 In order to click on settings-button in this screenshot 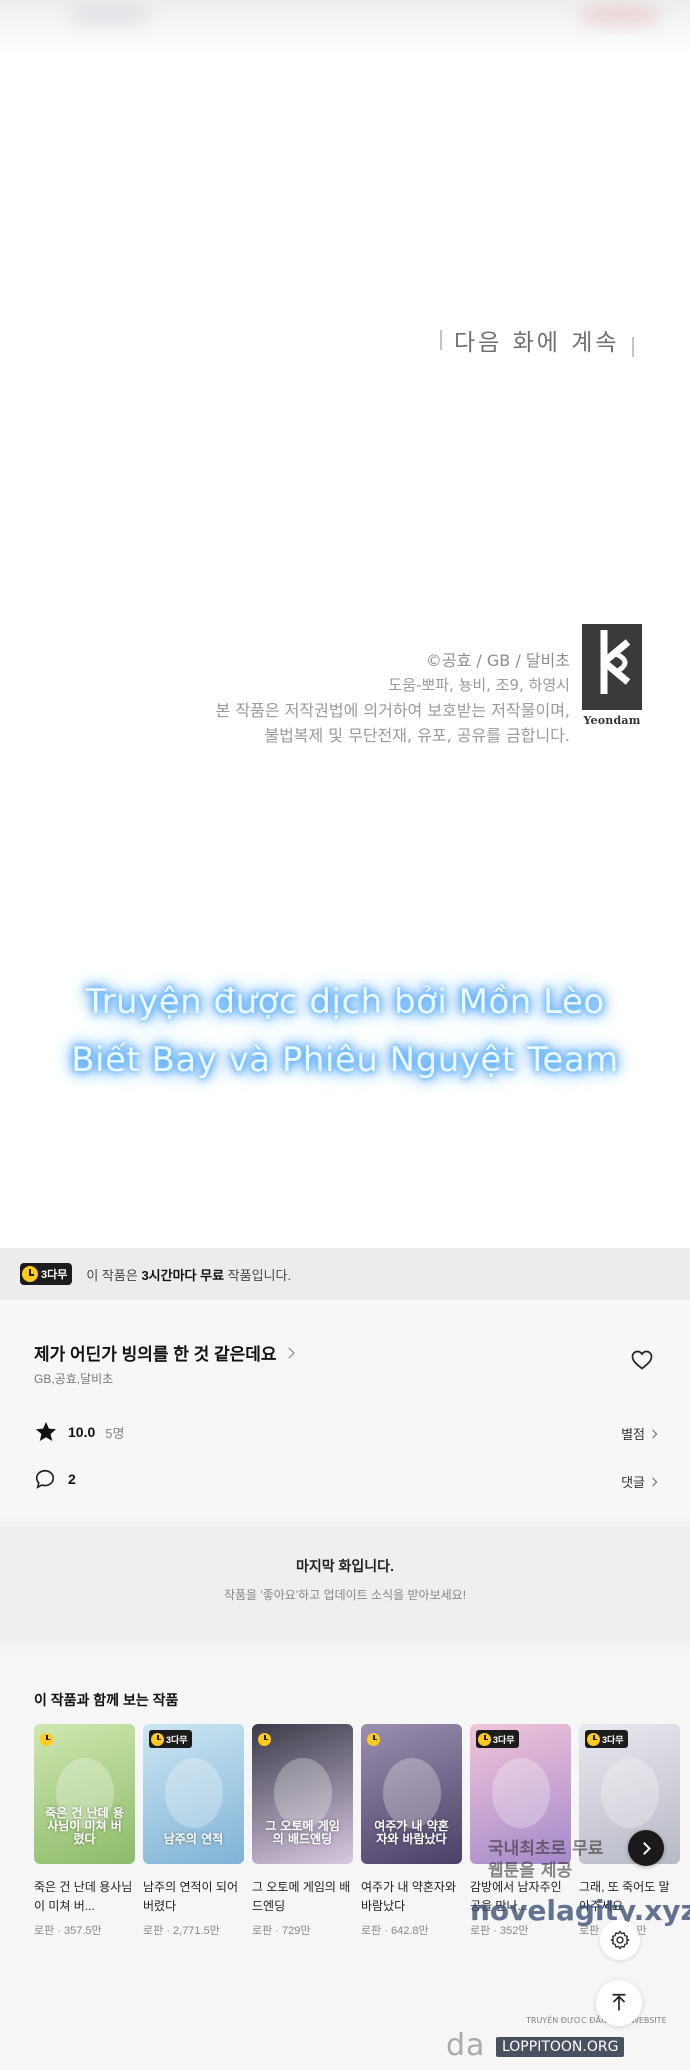, I will do `click(620, 1940)`.